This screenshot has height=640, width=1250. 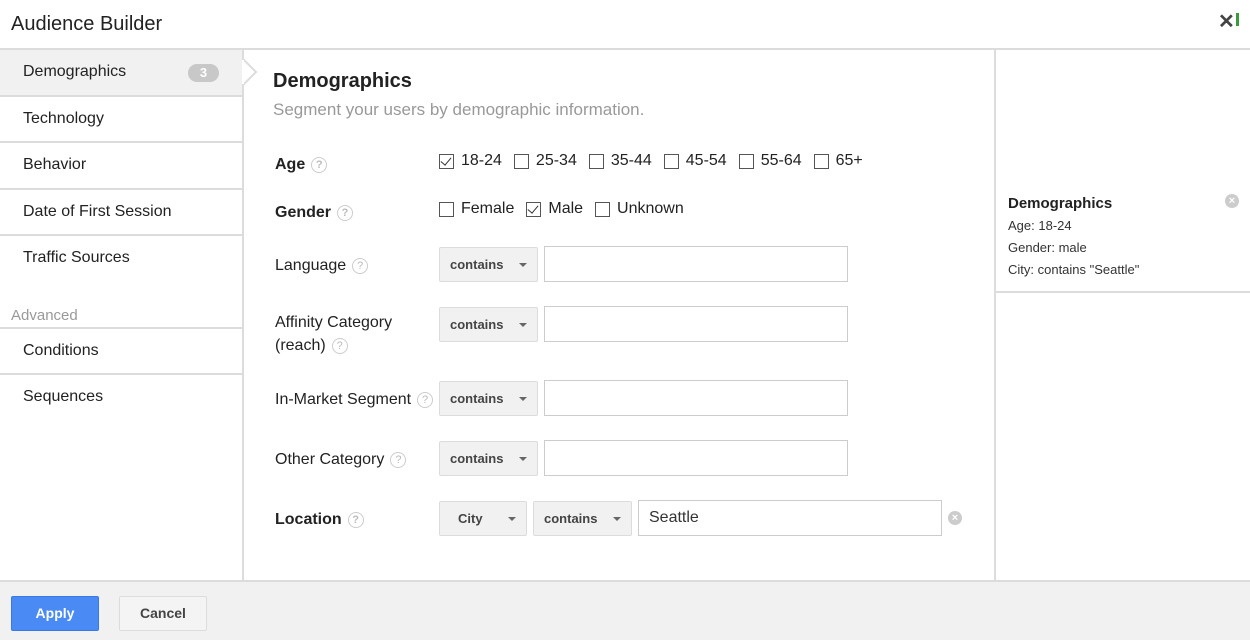 What do you see at coordinates (470, 161) in the screenshot?
I see `age-checkbox-18-24: 18-24` at bounding box center [470, 161].